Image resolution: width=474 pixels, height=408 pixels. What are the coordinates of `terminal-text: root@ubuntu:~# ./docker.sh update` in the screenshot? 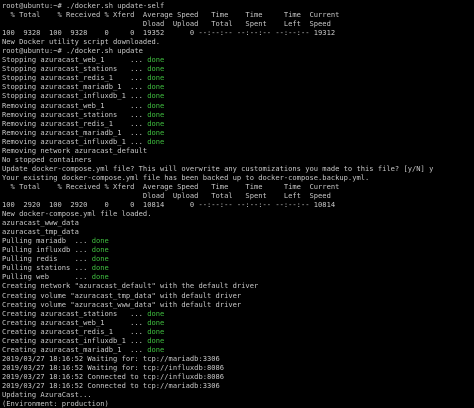 It's located at (72, 51).